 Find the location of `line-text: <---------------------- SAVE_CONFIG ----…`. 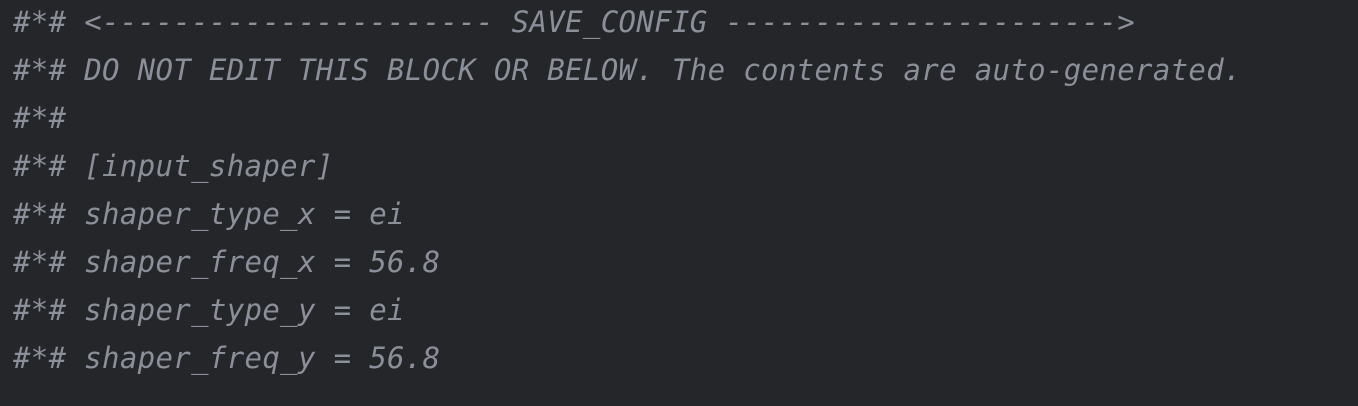

line-text: <---------------------- SAVE_CONFIG ----… is located at coordinates (610, 22).